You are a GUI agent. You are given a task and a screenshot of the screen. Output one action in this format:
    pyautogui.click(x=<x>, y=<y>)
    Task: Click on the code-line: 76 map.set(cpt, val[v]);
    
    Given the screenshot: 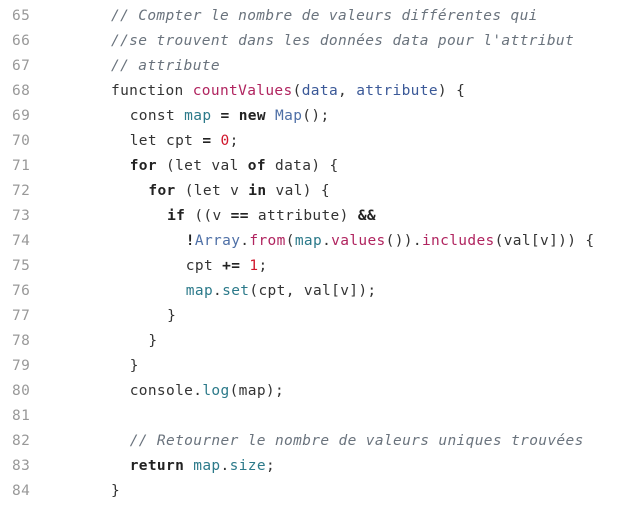 What is the action you would take?
    pyautogui.click(x=317, y=291)
    